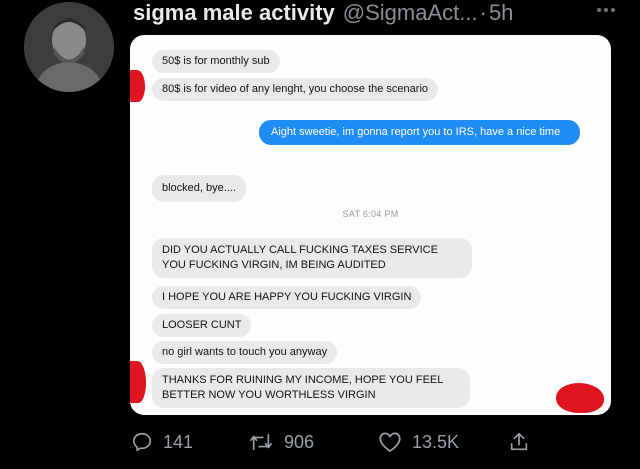  I want to click on share-icon, so click(519, 441).